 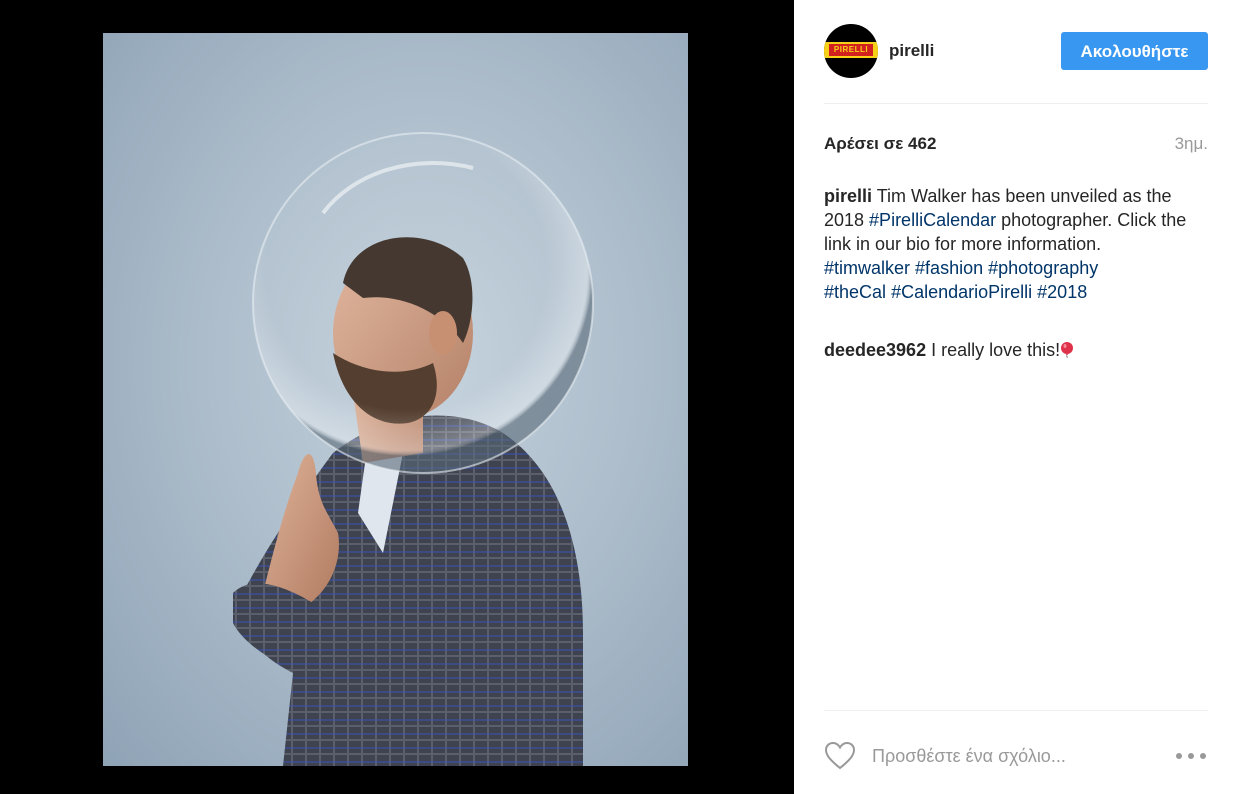 I want to click on balloon-emoji-icon, so click(x=1067, y=350).